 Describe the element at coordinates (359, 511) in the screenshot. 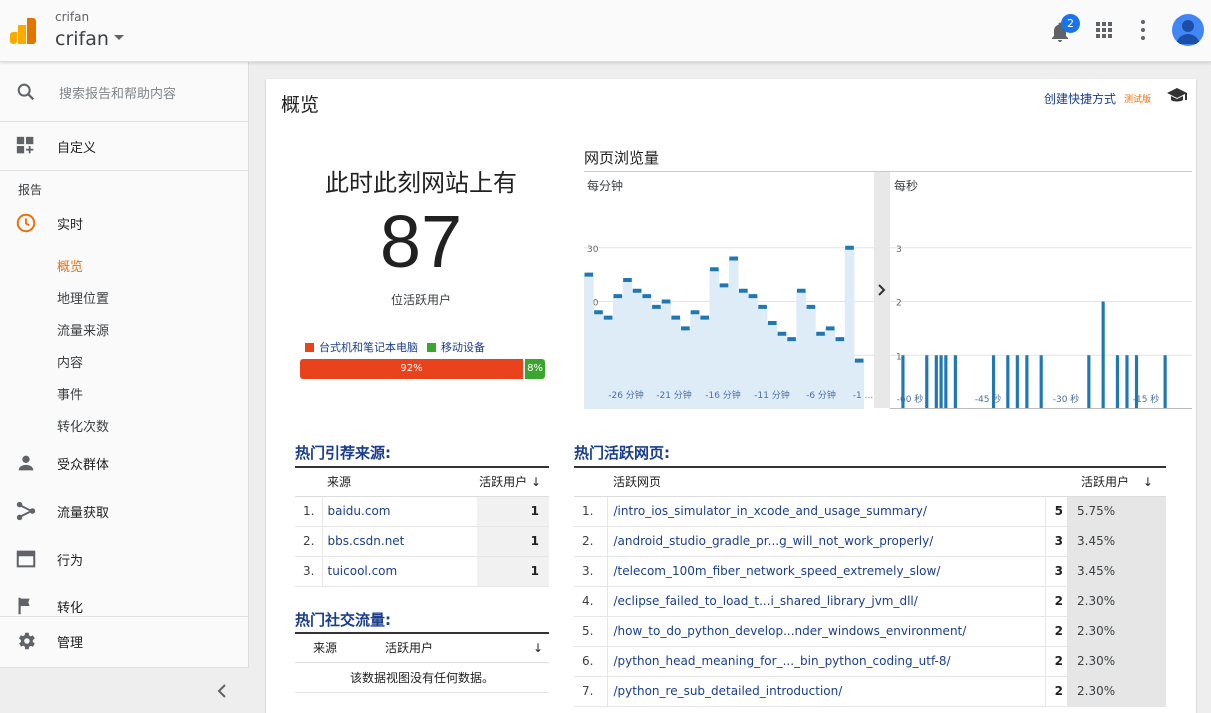

I see `referral-source-link: baidu.com` at that location.